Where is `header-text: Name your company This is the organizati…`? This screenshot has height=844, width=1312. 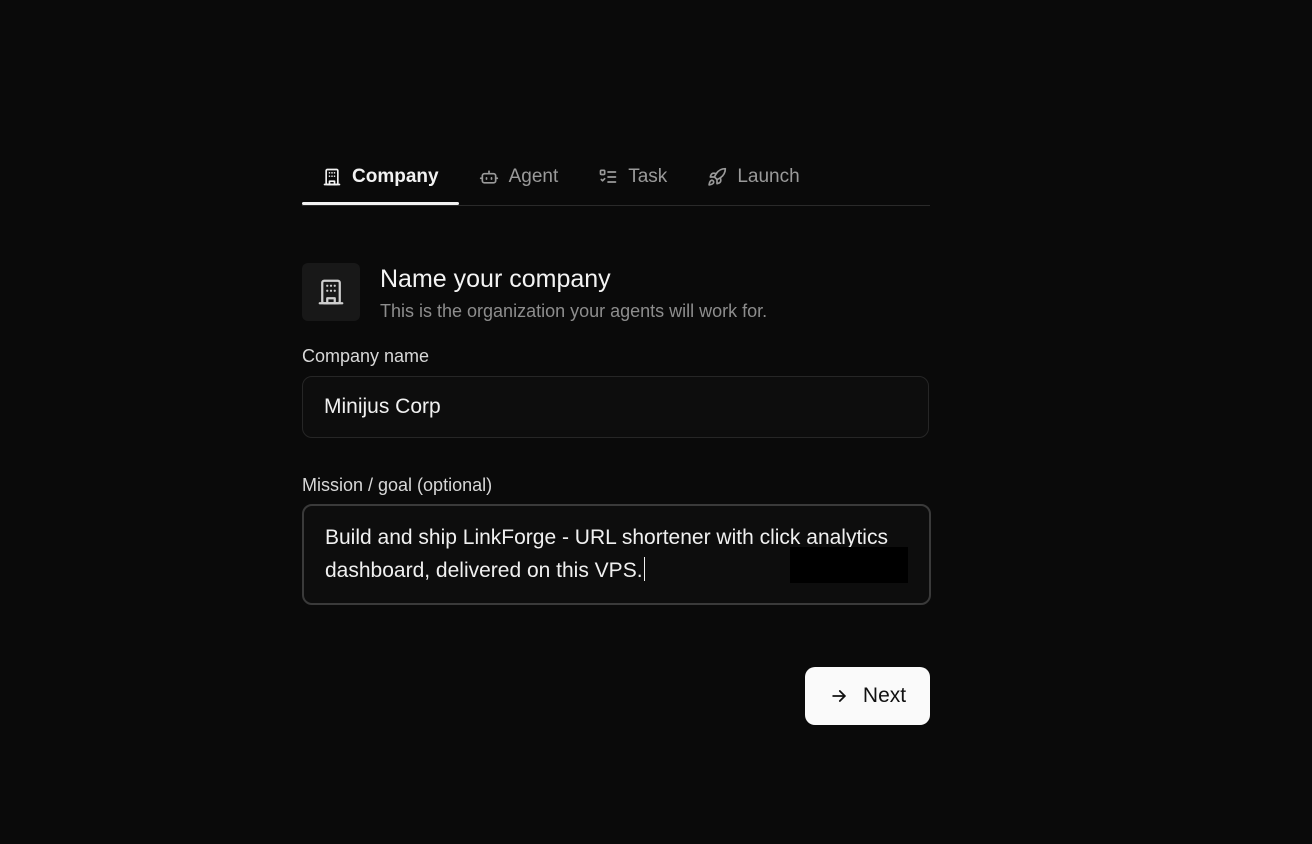
header-text: Name your company This is the organizati… is located at coordinates (573, 292).